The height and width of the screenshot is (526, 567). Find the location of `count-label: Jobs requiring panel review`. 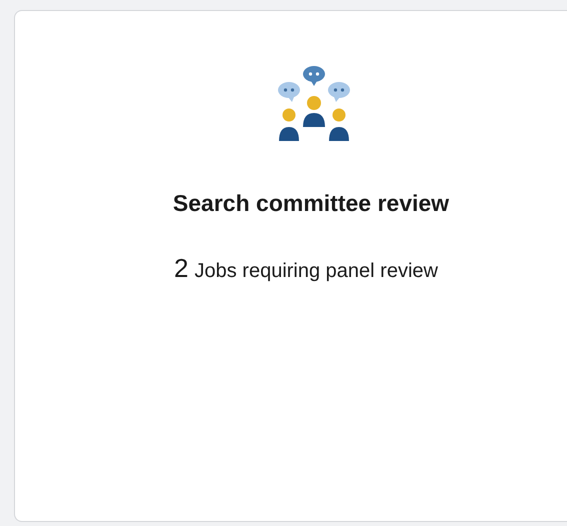

count-label: Jobs requiring panel review is located at coordinates (316, 271).